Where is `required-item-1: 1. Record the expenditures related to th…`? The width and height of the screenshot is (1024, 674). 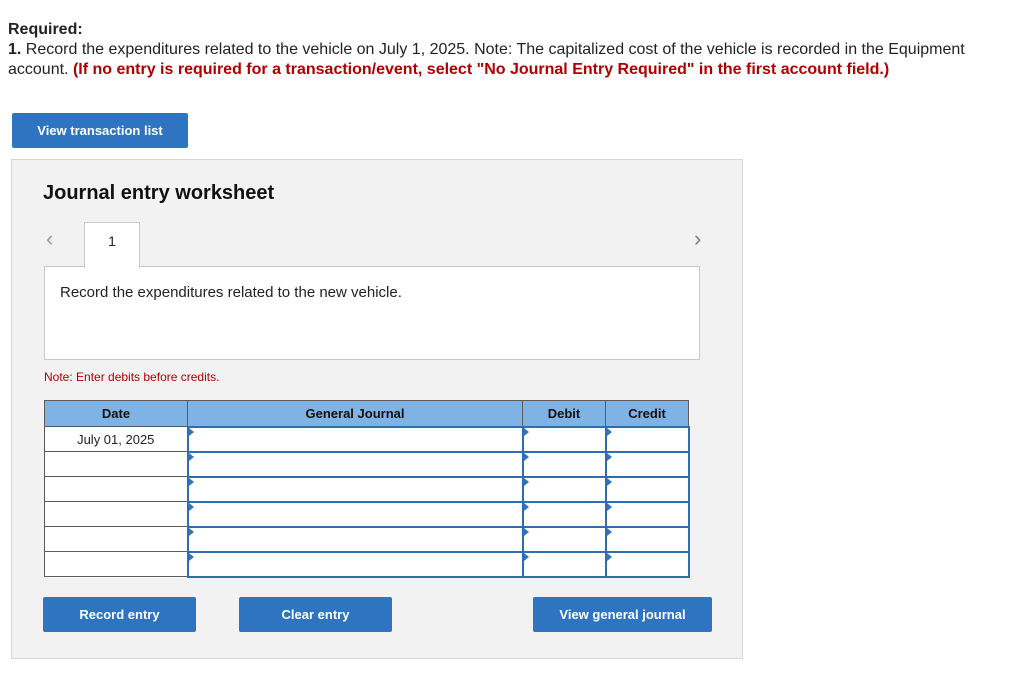 required-item-1: 1. Record the expenditures related to th… is located at coordinates (514, 60).